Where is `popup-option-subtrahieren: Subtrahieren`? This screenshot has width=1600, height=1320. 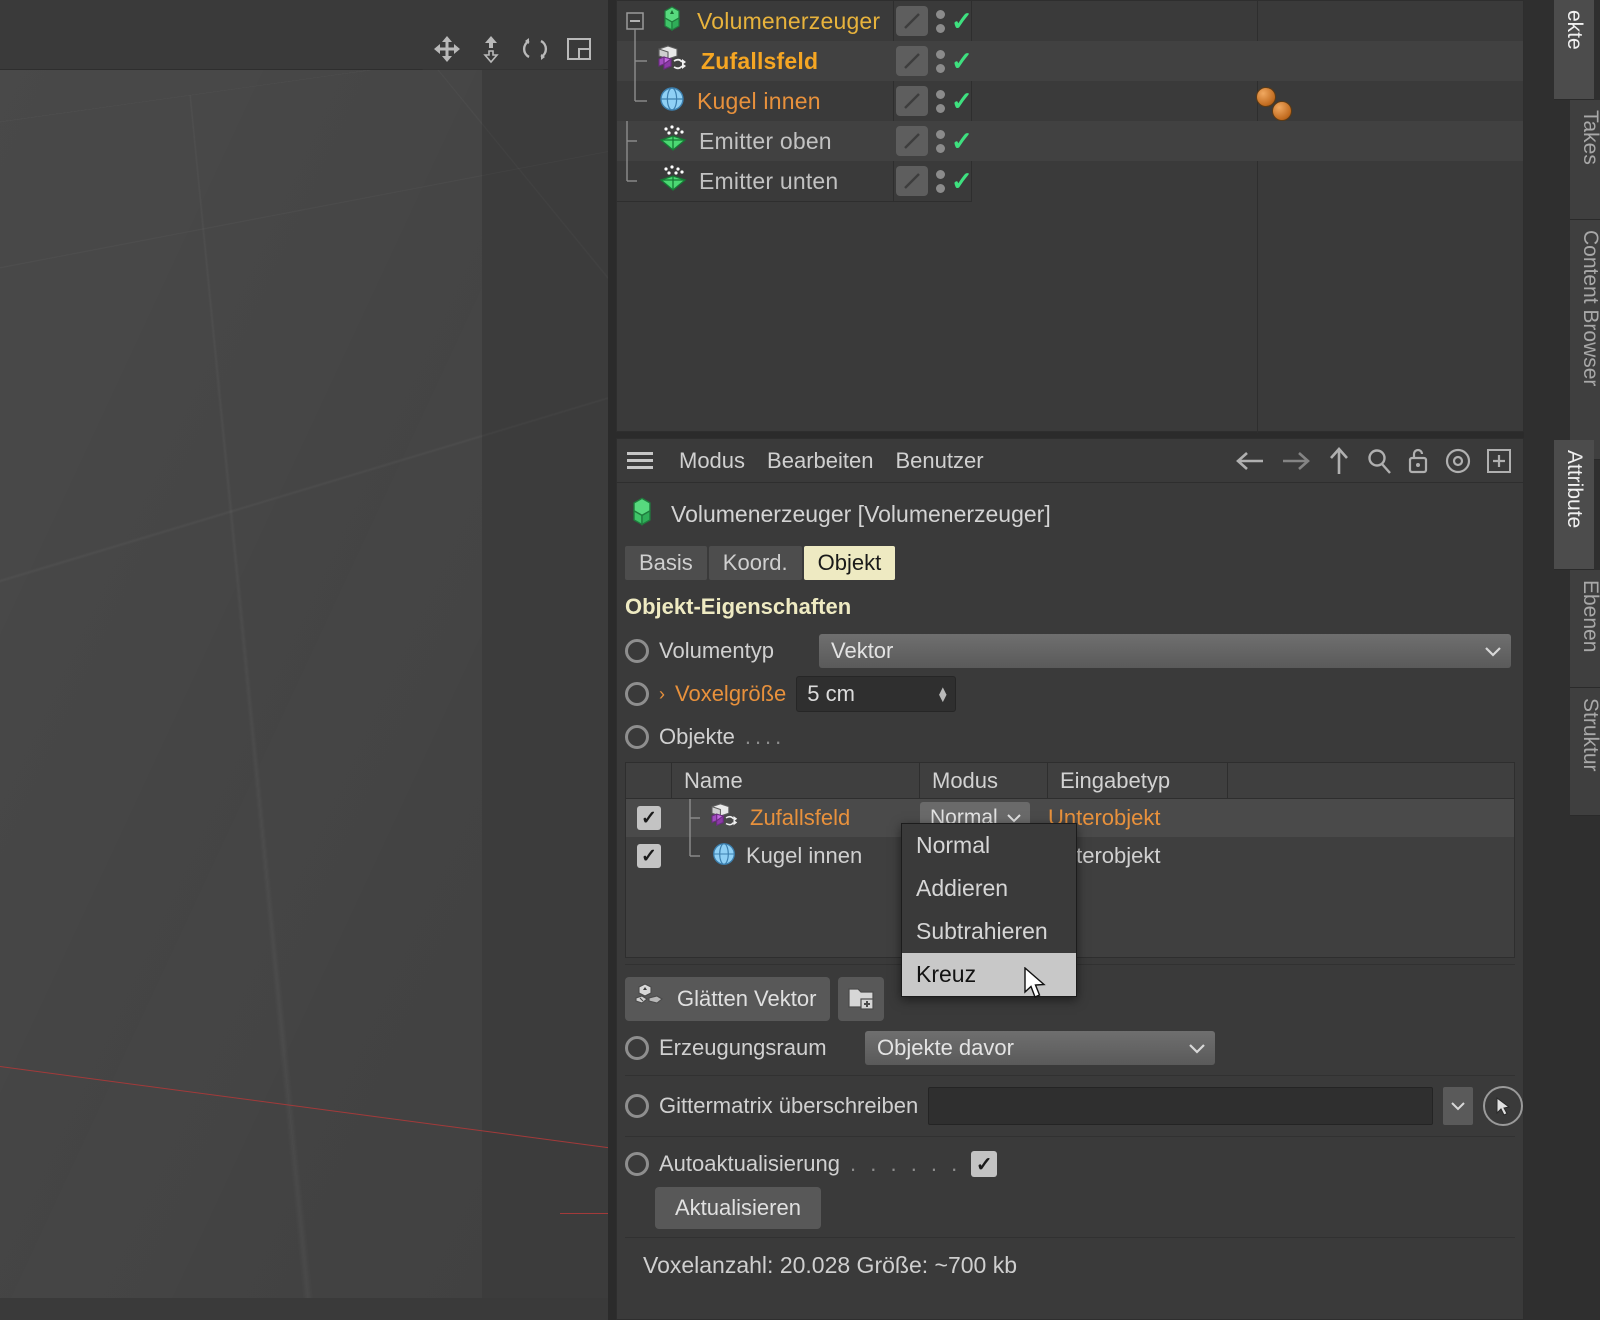
popup-option-subtrahieren: Subtrahieren is located at coordinates (989, 931).